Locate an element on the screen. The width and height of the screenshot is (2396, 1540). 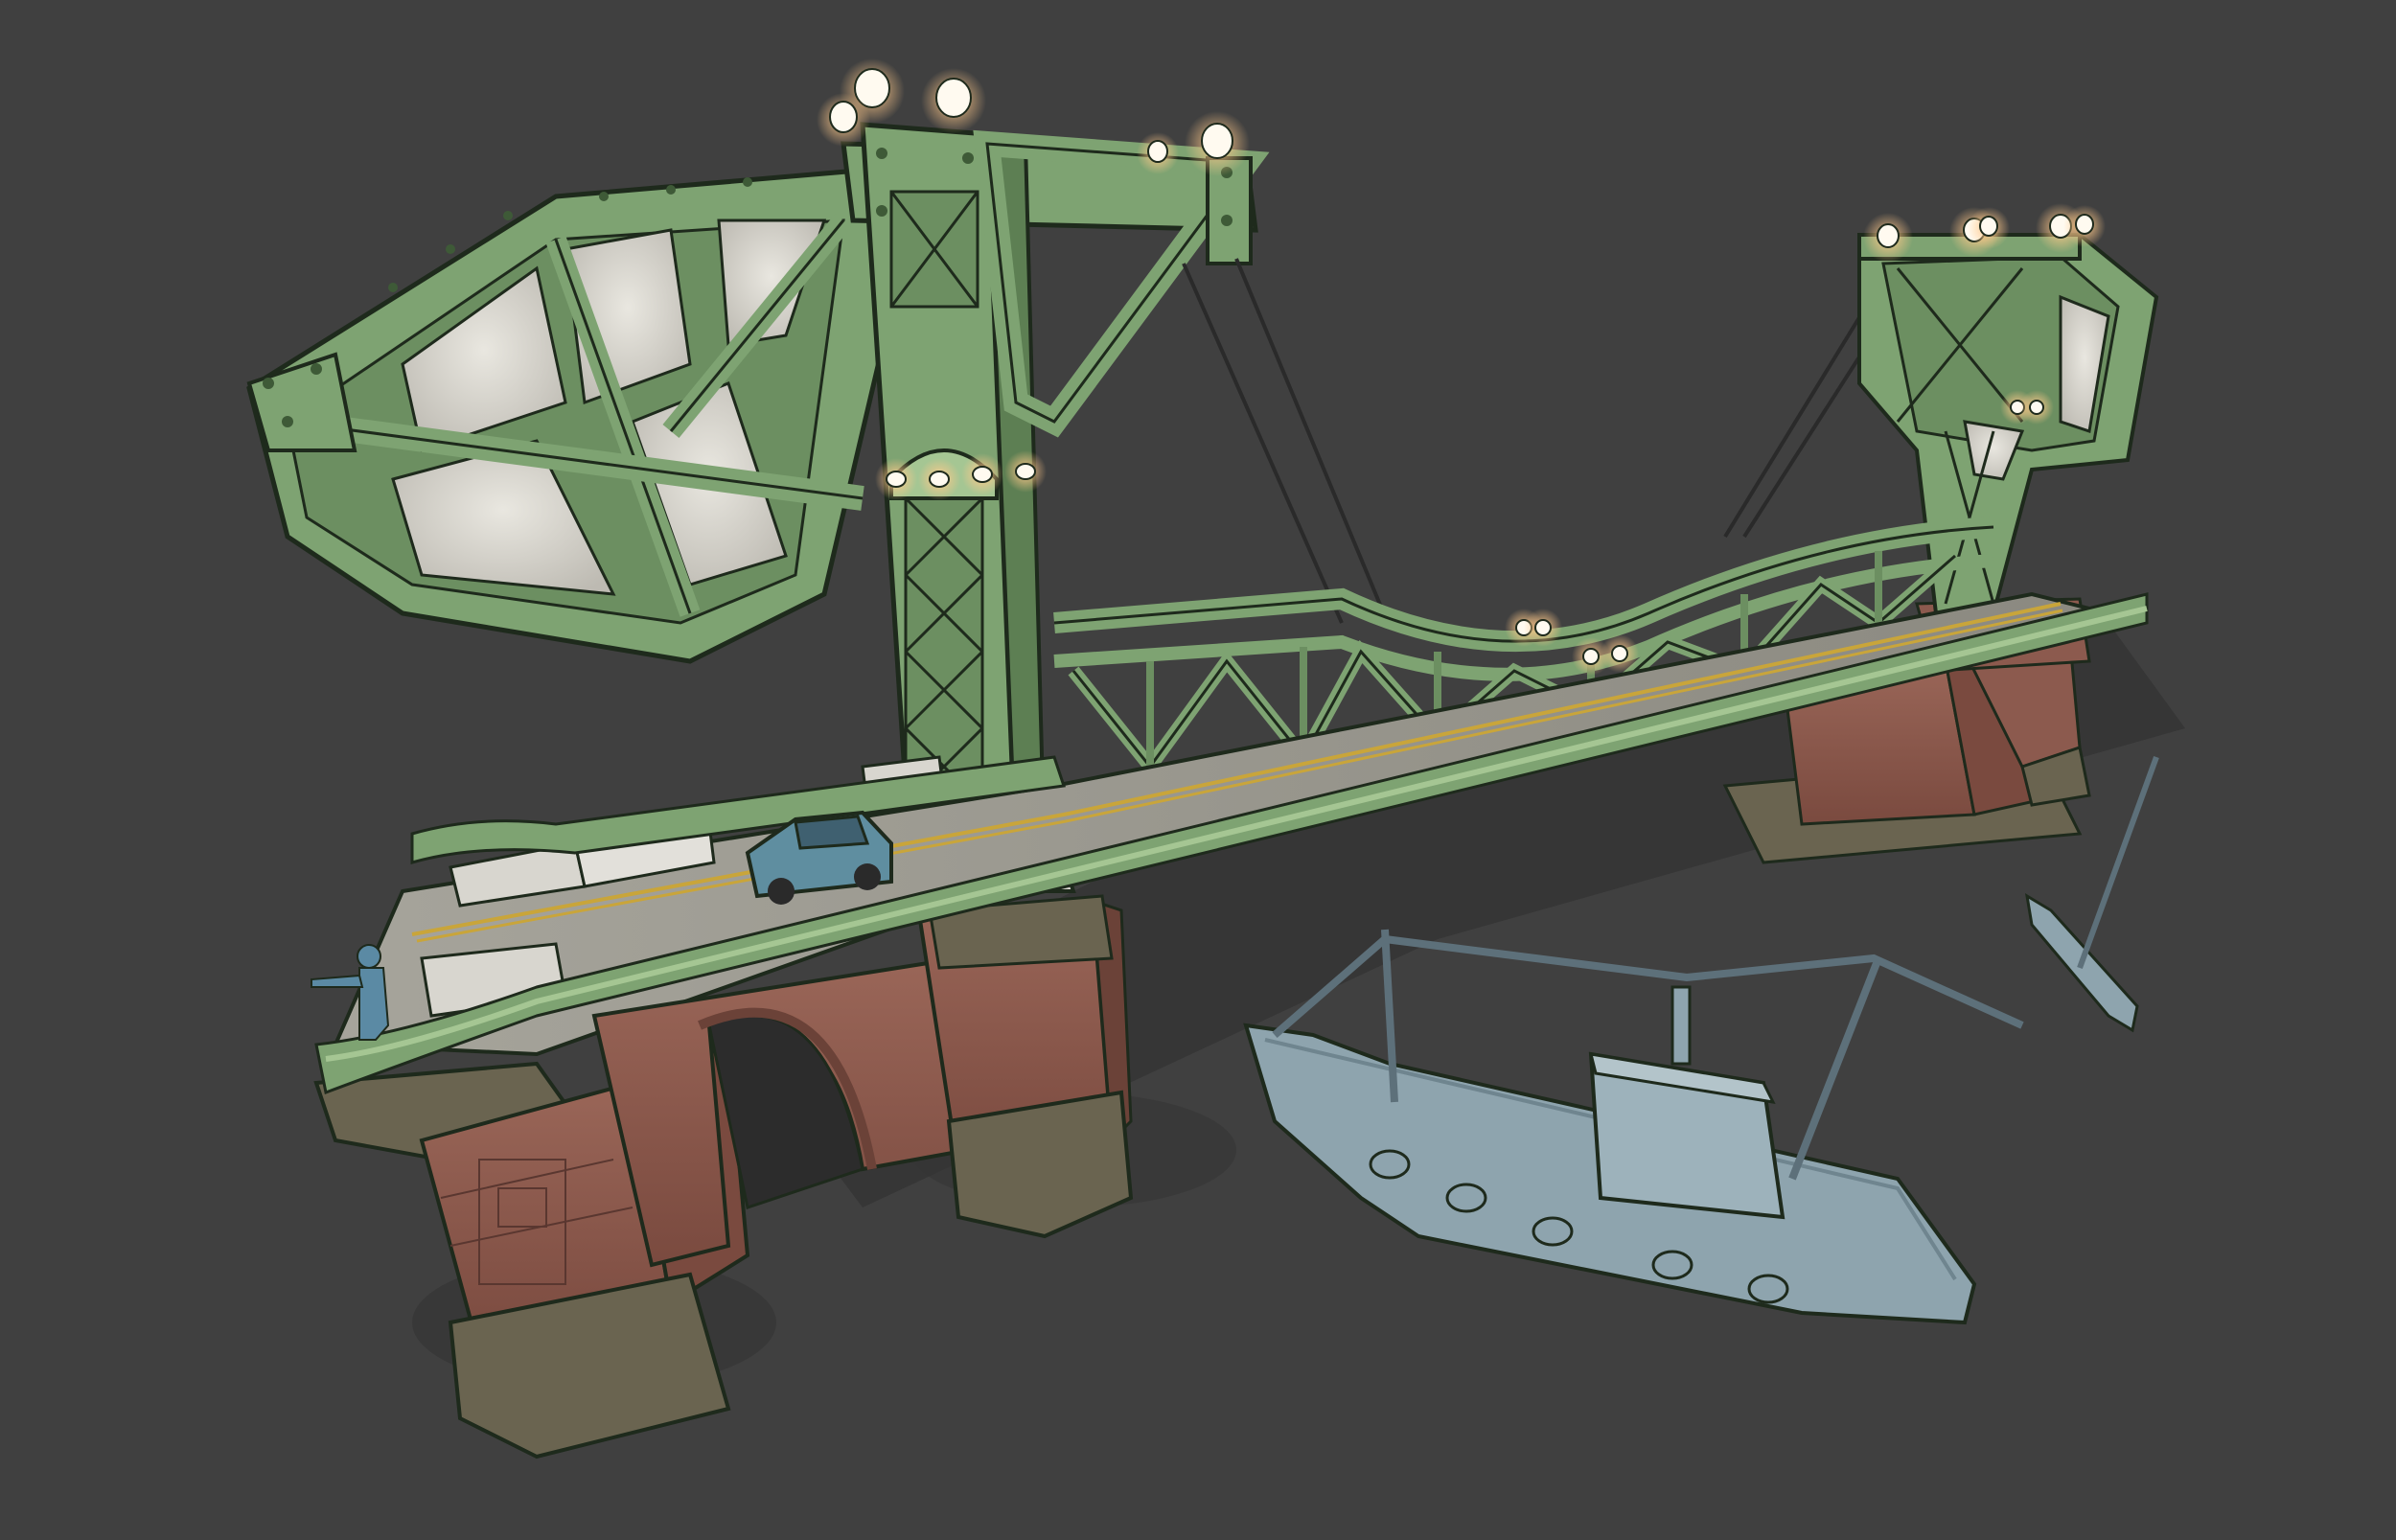
fishing-boat is located at coordinates (1633, 1127).